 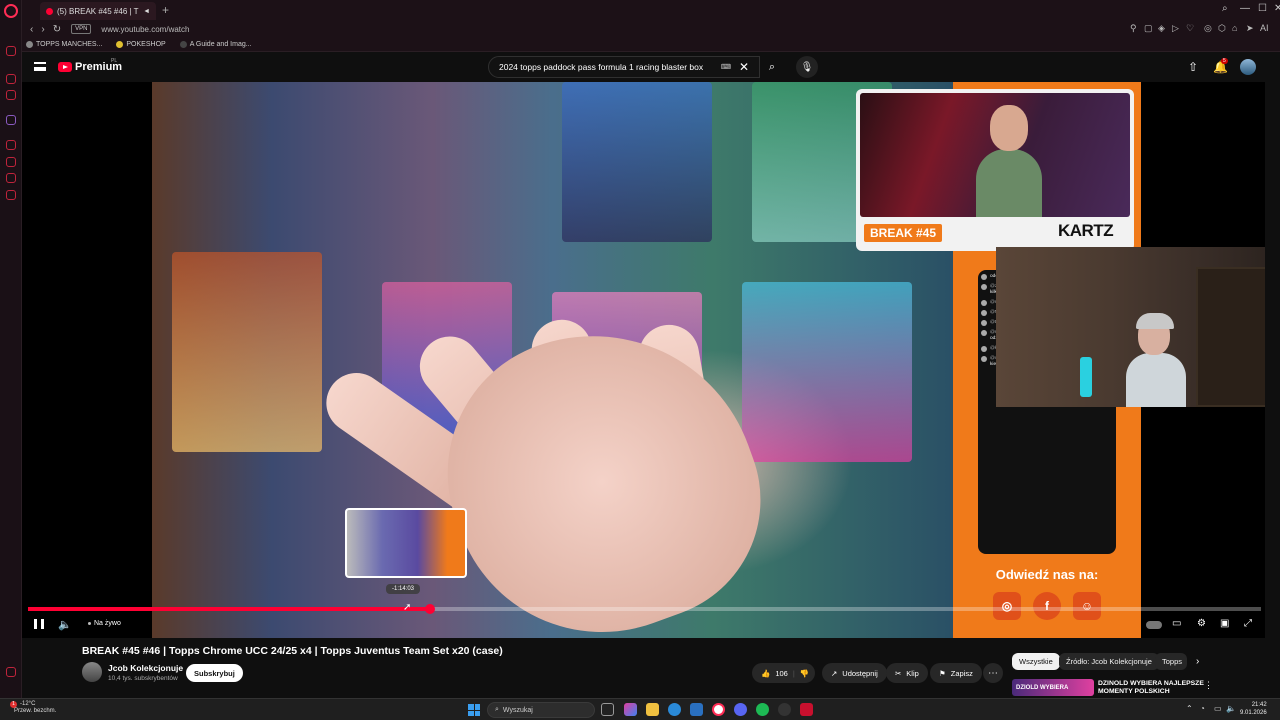 What do you see at coordinates (762, 709) in the screenshot?
I see `spotify-icon` at bounding box center [762, 709].